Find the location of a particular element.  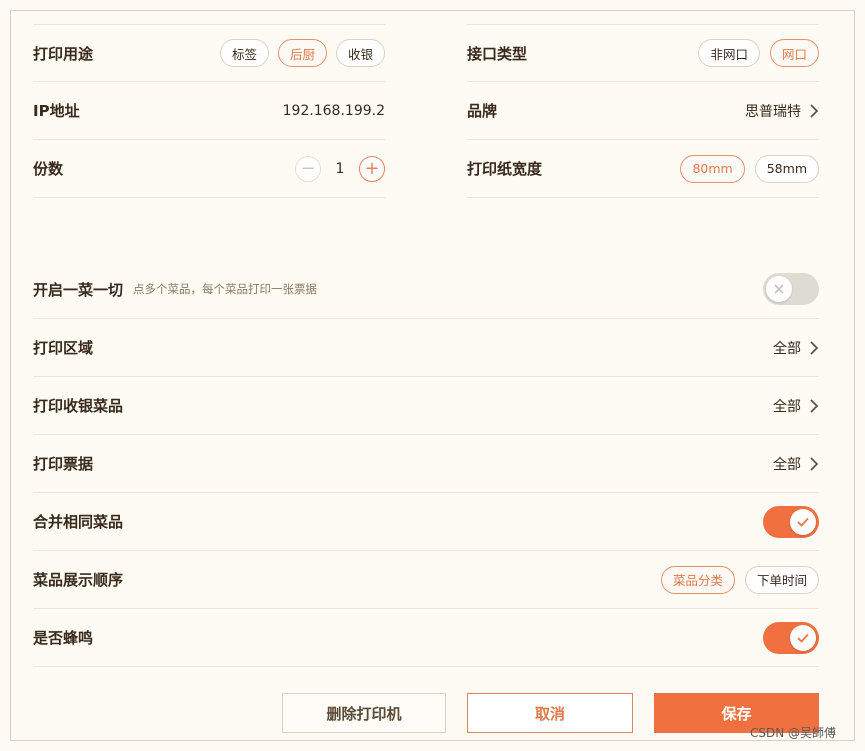

interface-option-ethernet: 网口 is located at coordinates (794, 53).